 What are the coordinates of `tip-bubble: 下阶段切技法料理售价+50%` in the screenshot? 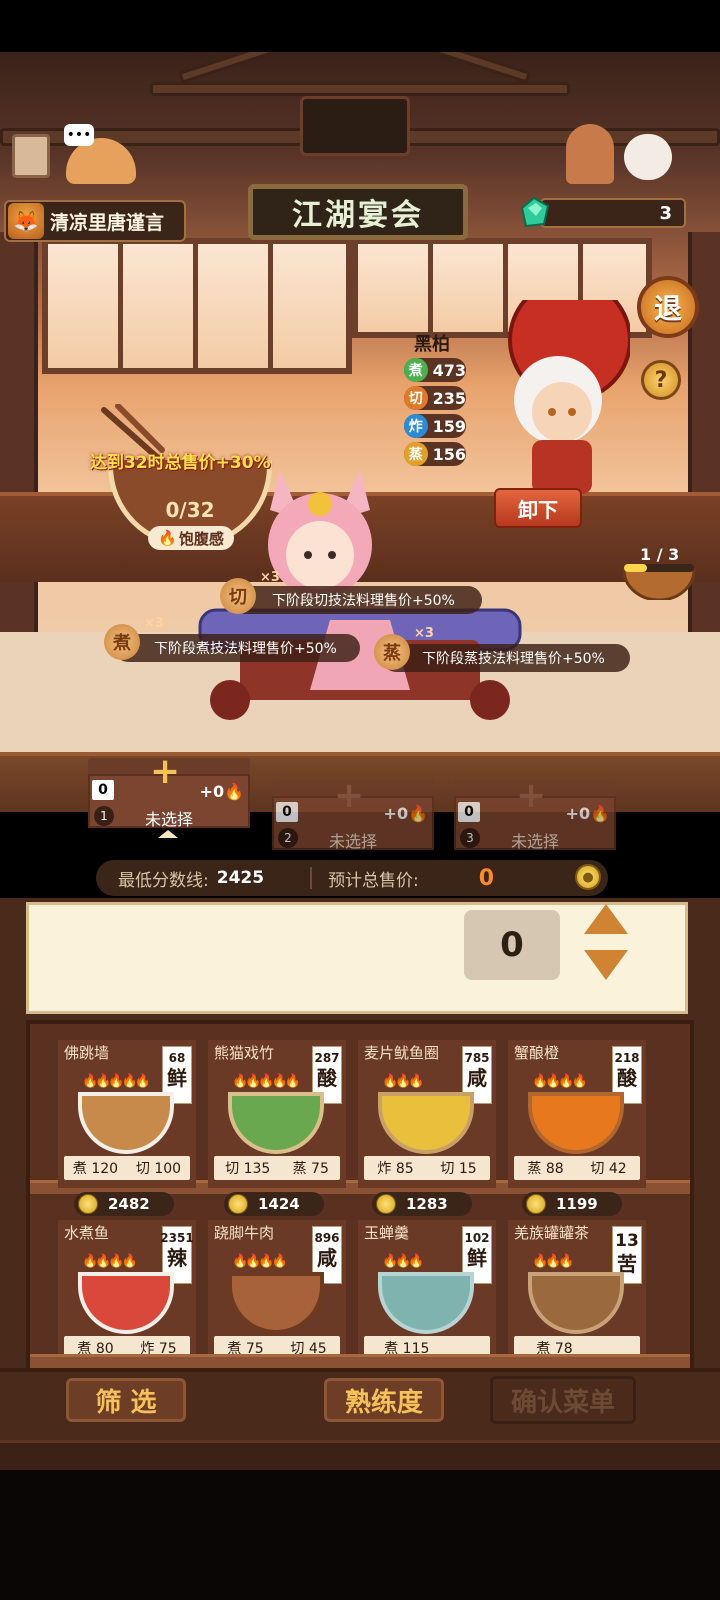 It's located at (357, 600).